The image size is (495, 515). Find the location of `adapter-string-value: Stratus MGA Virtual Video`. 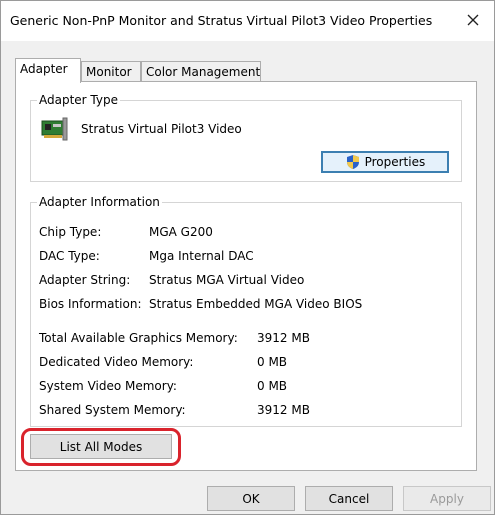

adapter-string-value: Stratus MGA Virtual Video is located at coordinates (227, 280).